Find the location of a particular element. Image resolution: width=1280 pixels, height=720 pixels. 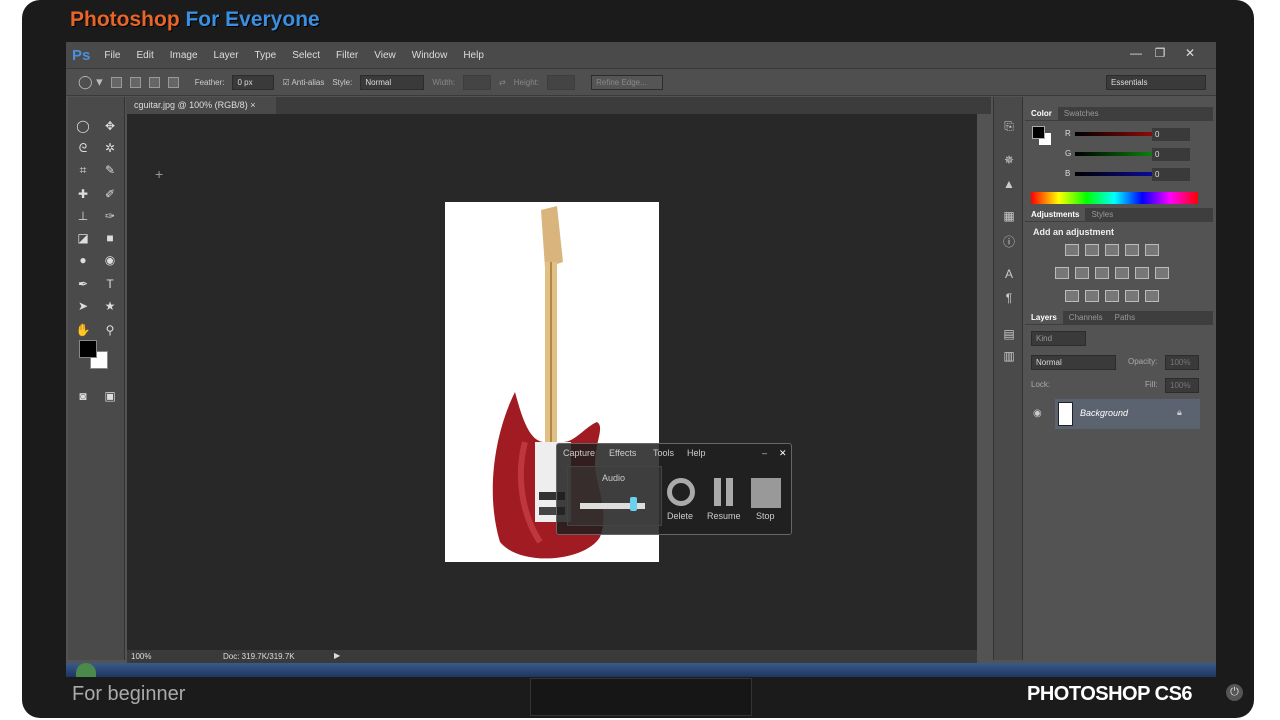

tab-channels: Channels is located at coordinates (1086, 317).